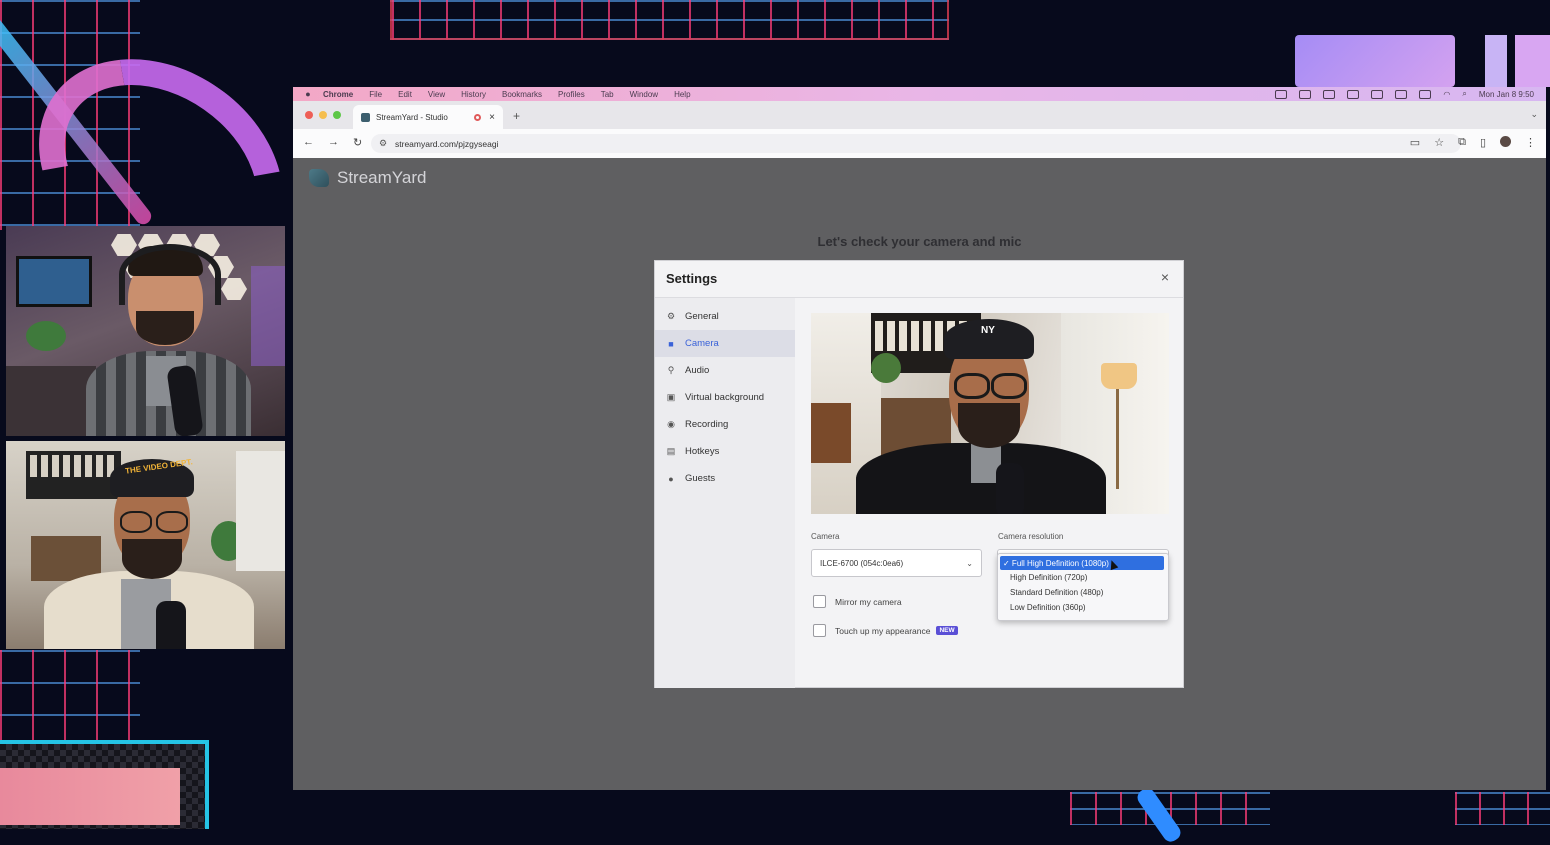 The image size is (1550, 845). Describe the element at coordinates (337, 115) in the screenshot. I see `zoom-window-button` at that location.